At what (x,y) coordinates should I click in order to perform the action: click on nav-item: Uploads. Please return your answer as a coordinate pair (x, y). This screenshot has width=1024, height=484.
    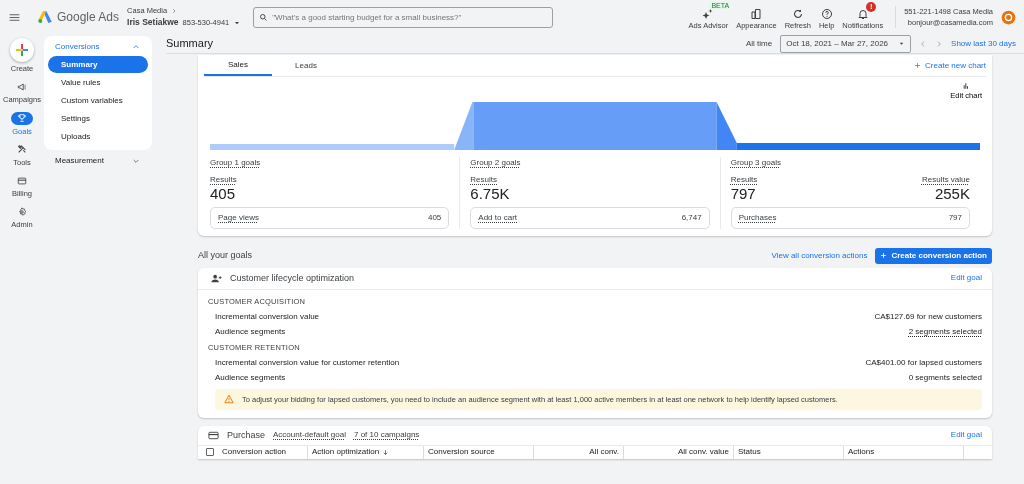
    Looking at the image, I should click on (98, 136).